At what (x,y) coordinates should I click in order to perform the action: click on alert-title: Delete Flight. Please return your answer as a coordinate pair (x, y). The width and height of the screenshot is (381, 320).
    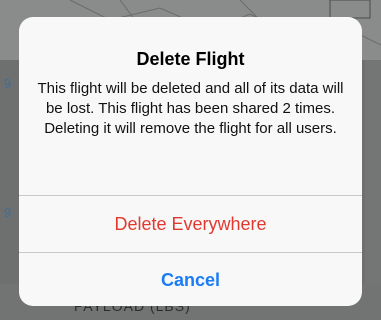
    Looking at the image, I should click on (190, 59).